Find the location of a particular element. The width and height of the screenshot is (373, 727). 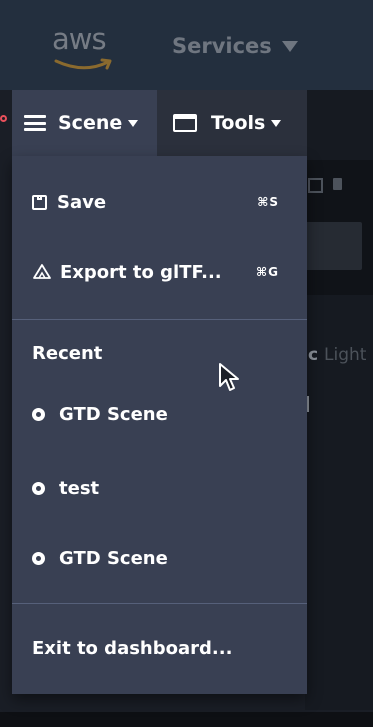

services-label: Services is located at coordinates (222, 46).